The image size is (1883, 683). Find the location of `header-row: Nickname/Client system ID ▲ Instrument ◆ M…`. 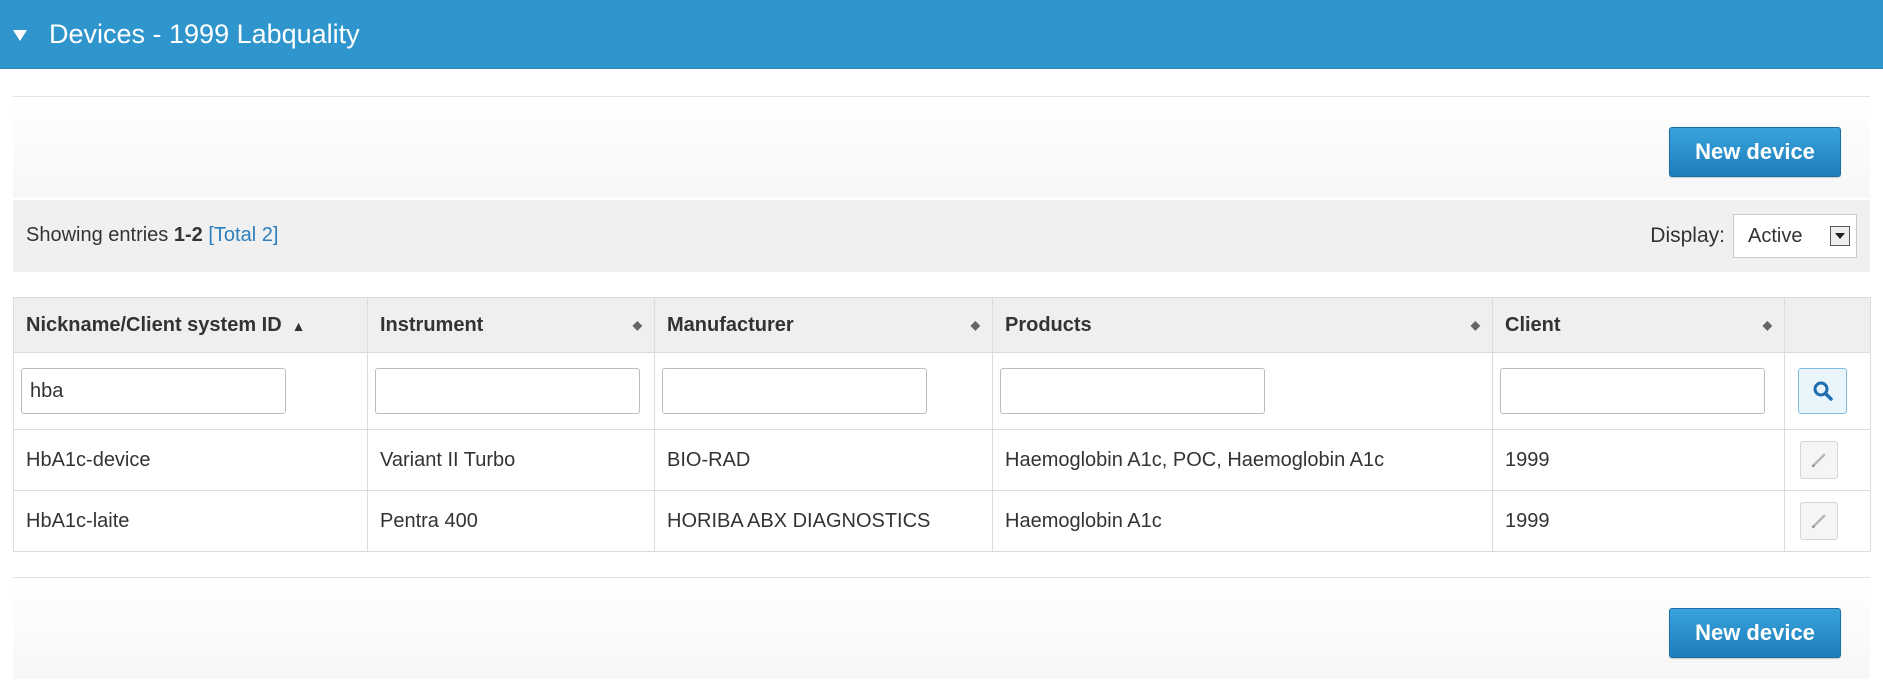

header-row: Nickname/Client system ID ▲ Instrument ◆ M… is located at coordinates (942, 325).